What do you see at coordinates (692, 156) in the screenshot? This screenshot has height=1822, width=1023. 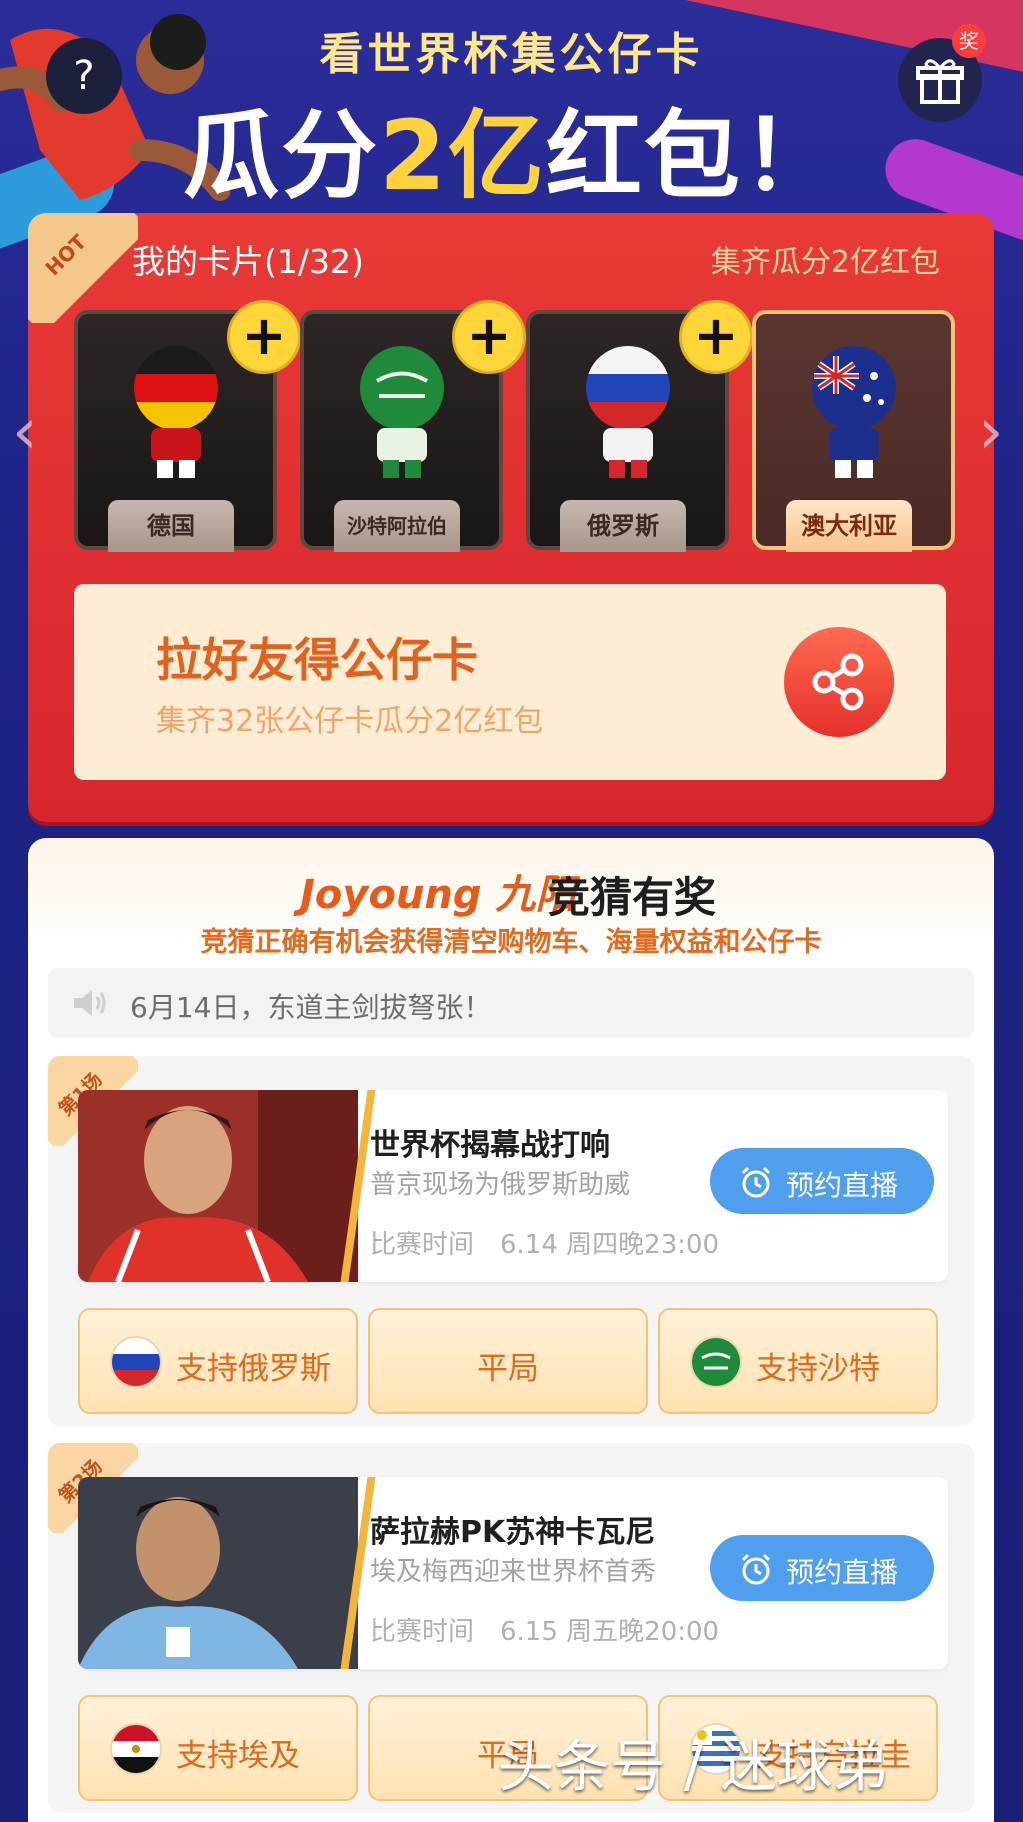 I see `header-title-suffix: 红包！` at bounding box center [692, 156].